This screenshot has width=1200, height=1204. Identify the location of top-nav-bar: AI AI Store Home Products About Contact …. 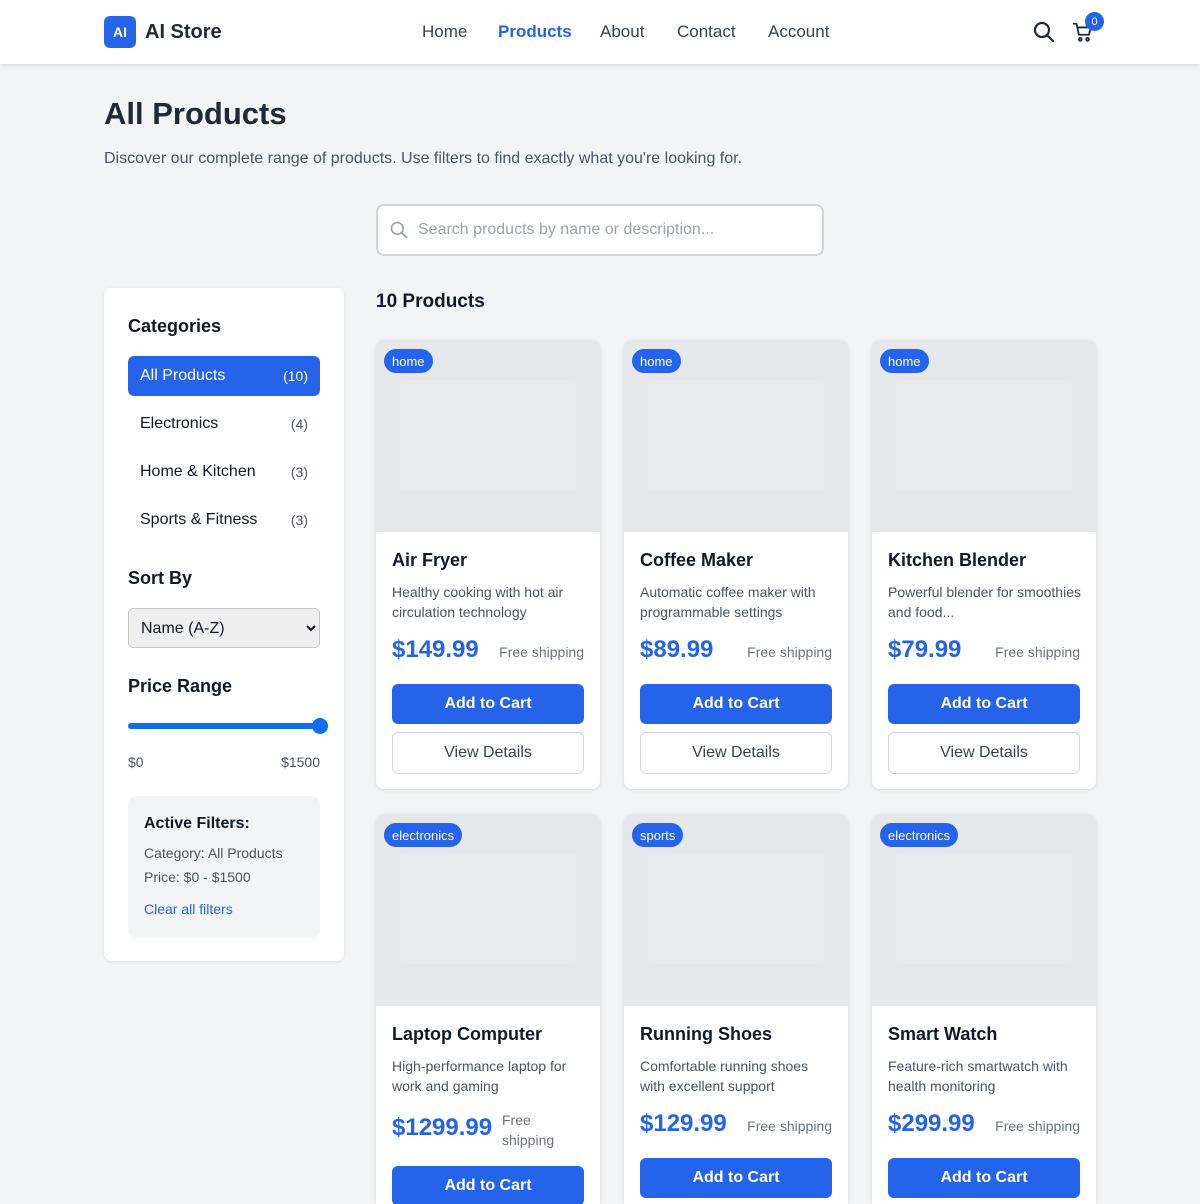
(600, 32).